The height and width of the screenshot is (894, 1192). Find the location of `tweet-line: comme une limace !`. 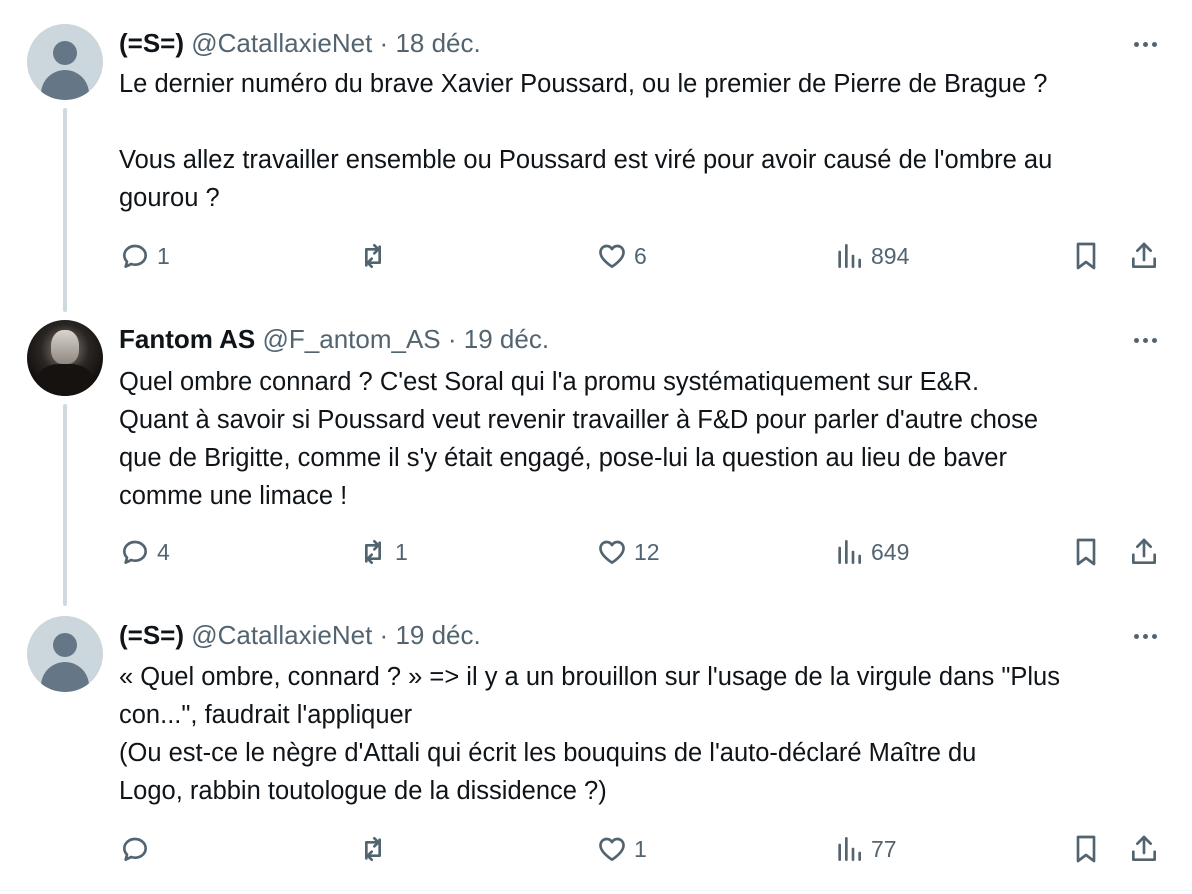

tweet-line: comme une limace ! is located at coordinates (233, 496).